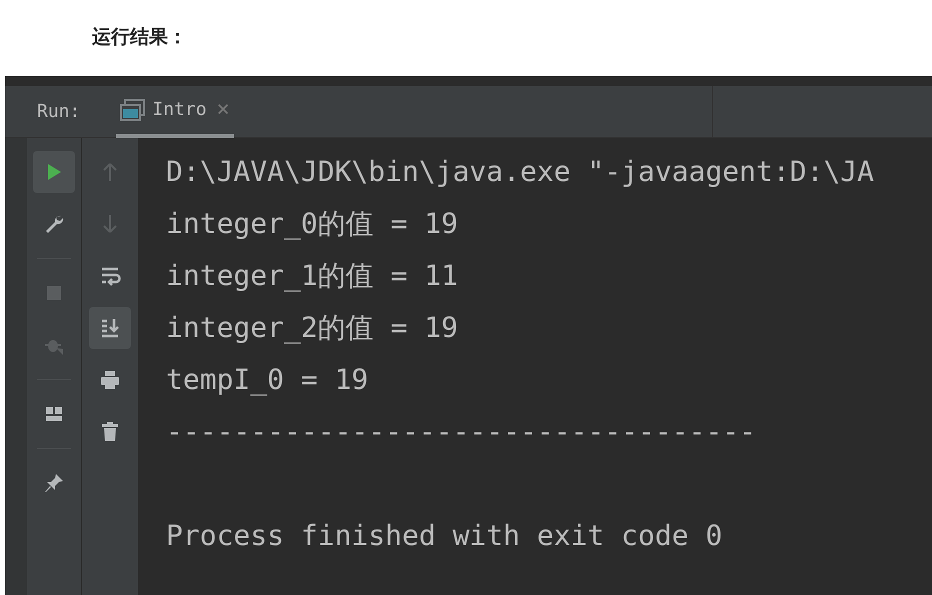 The image size is (932, 595). Describe the element at coordinates (461, 432) in the screenshot. I see `console-line: -----------------------------------` at that location.